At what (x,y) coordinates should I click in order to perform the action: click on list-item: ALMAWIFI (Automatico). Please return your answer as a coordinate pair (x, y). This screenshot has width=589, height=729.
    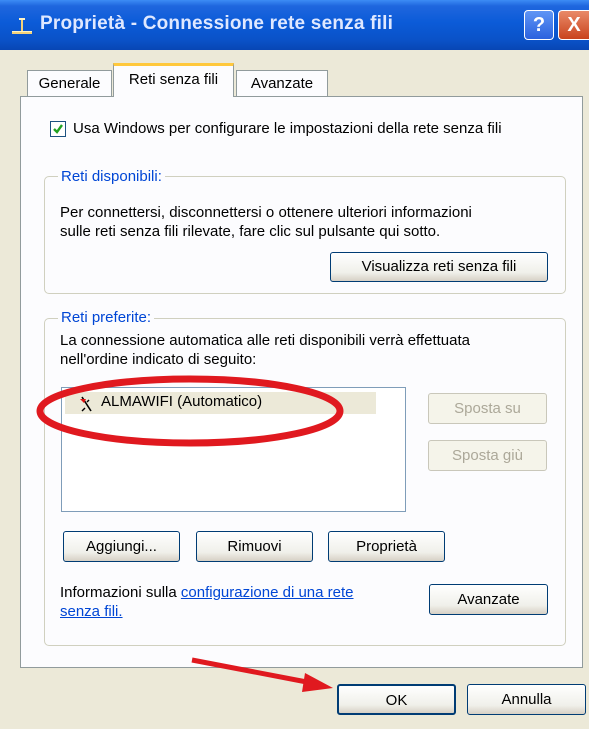
    Looking at the image, I should click on (220, 403).